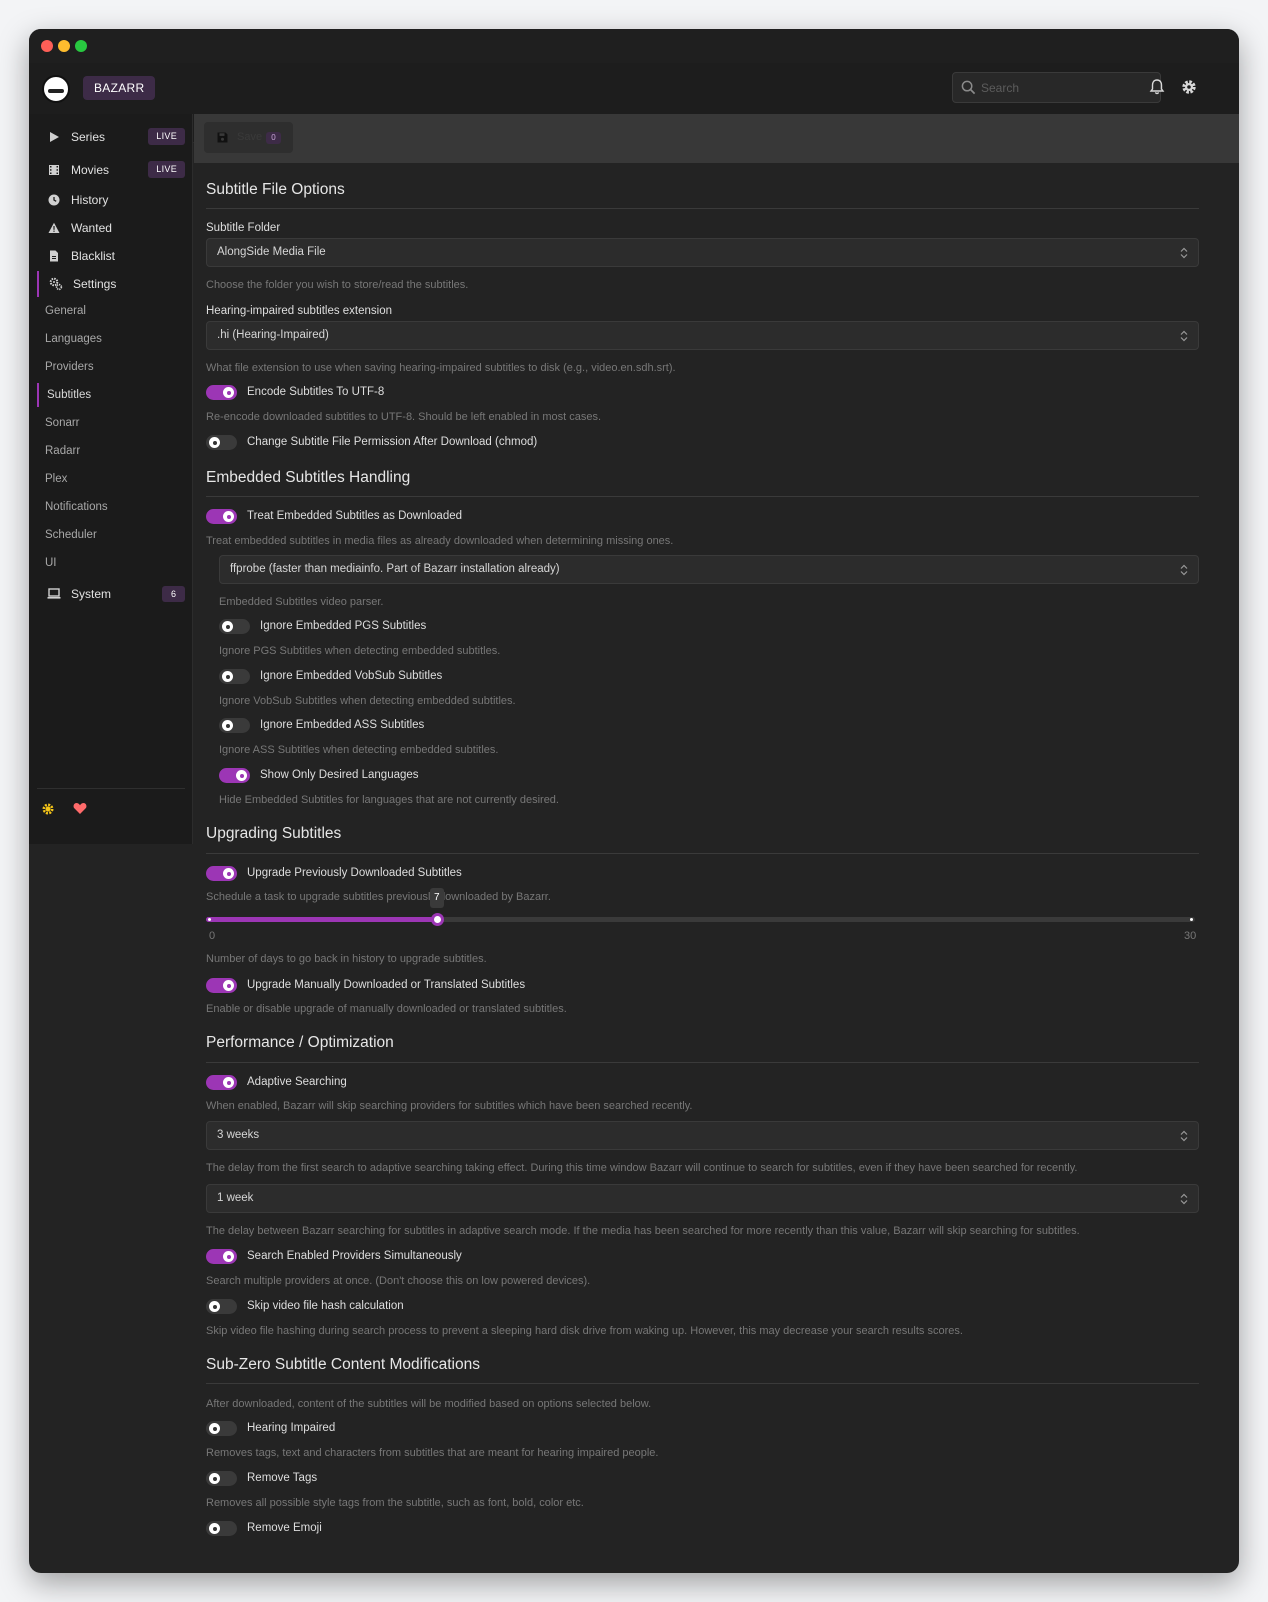 This screenshot has width=1268, height=1602. What do you see at coordinates (222, 137) in the screenshot?
I see `floppy-disk-icon` at bounding box center [222, 137].